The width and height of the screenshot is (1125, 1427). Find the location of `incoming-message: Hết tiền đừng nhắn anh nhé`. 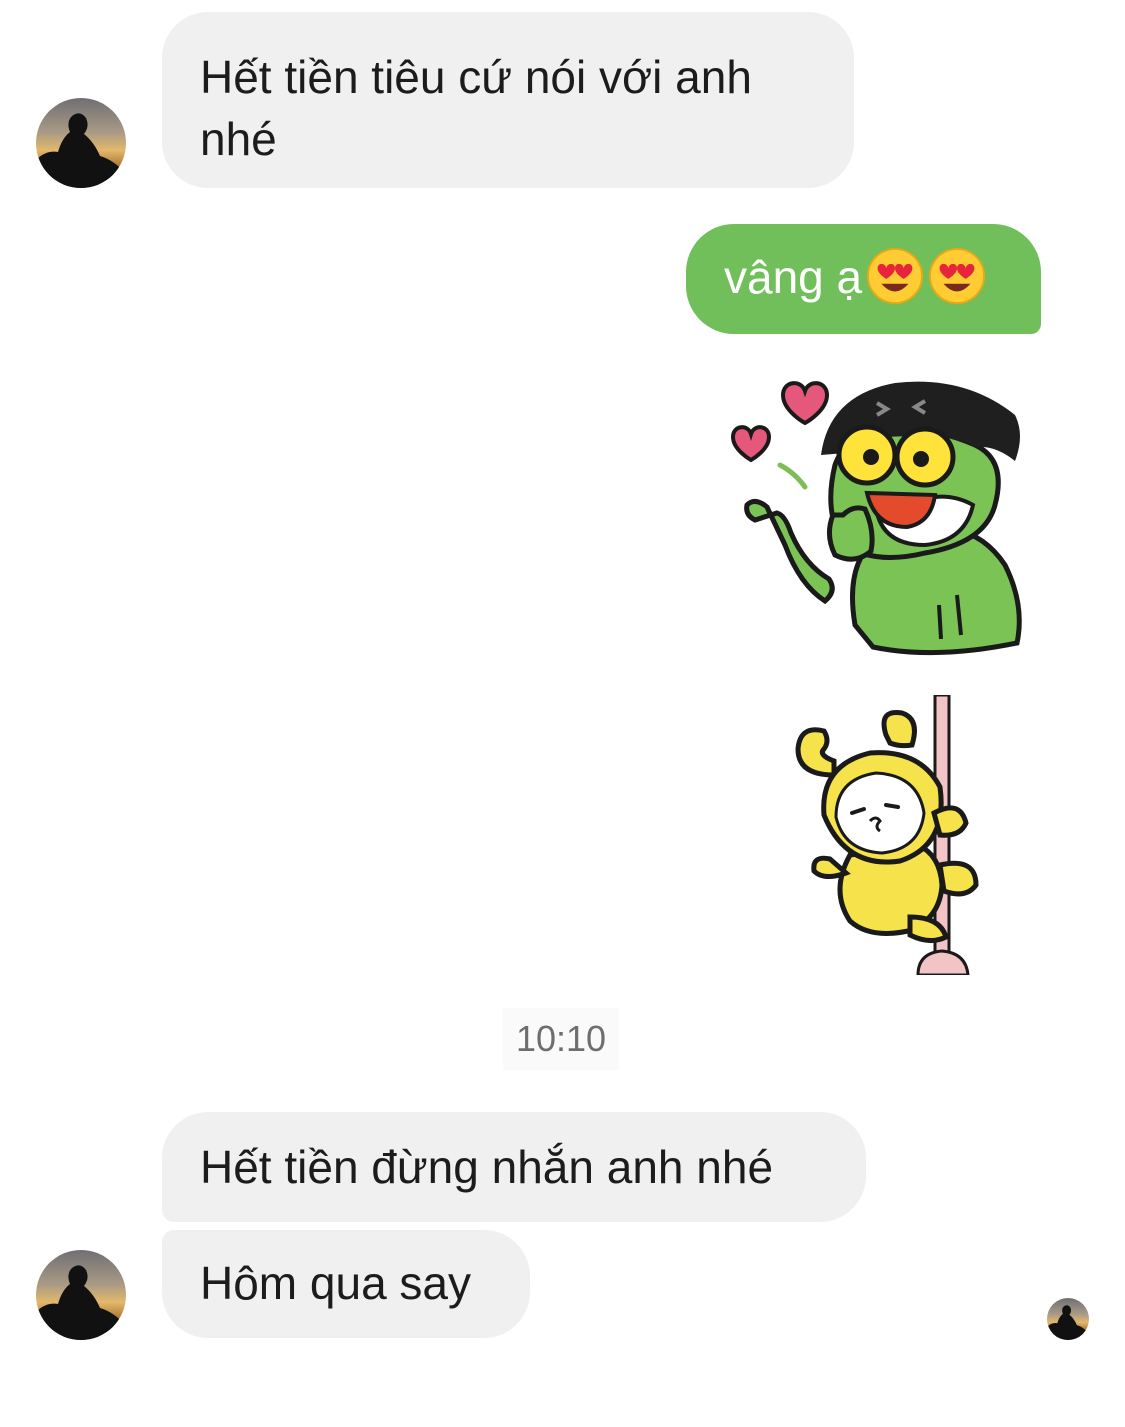

incoming-message: Hết tiền đừng nhắn anh nhé is located at coordinates (514, 1167).